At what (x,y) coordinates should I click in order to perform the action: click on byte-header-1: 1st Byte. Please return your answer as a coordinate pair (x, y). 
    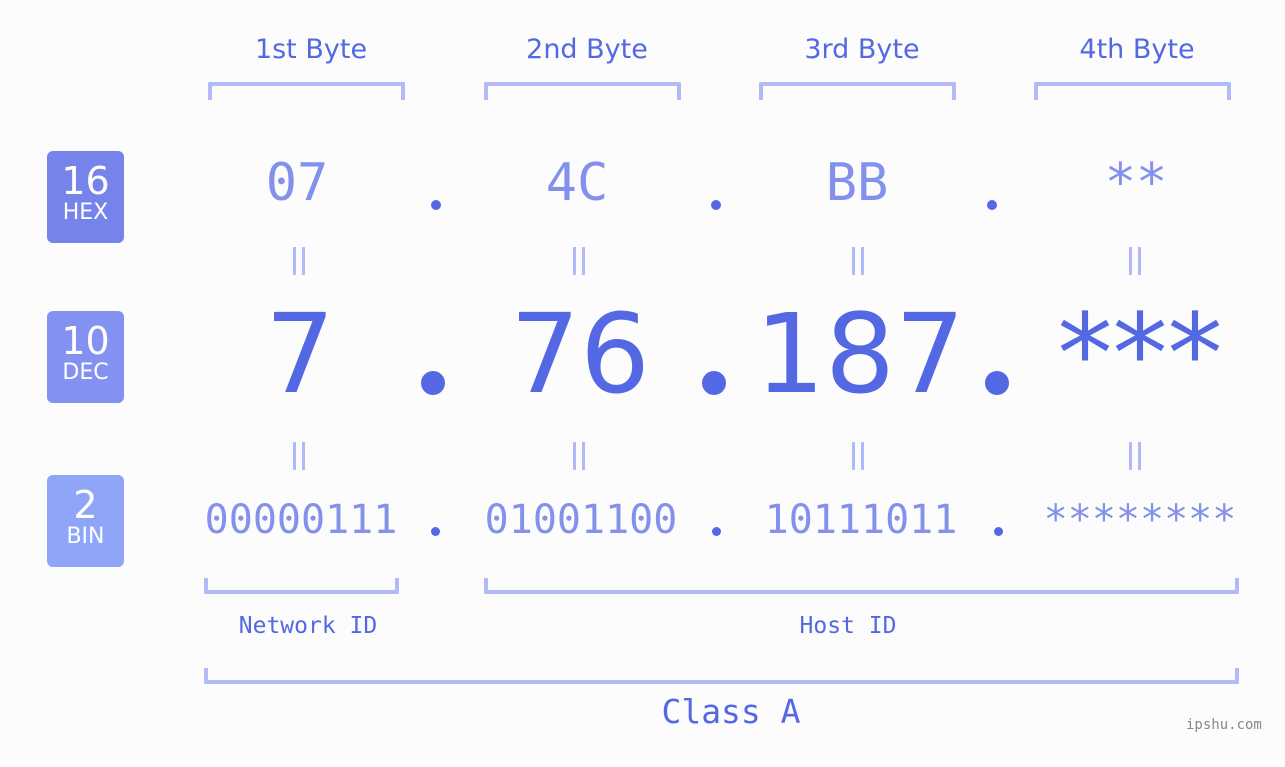
    Looking at the image, I should click on (311, 49).